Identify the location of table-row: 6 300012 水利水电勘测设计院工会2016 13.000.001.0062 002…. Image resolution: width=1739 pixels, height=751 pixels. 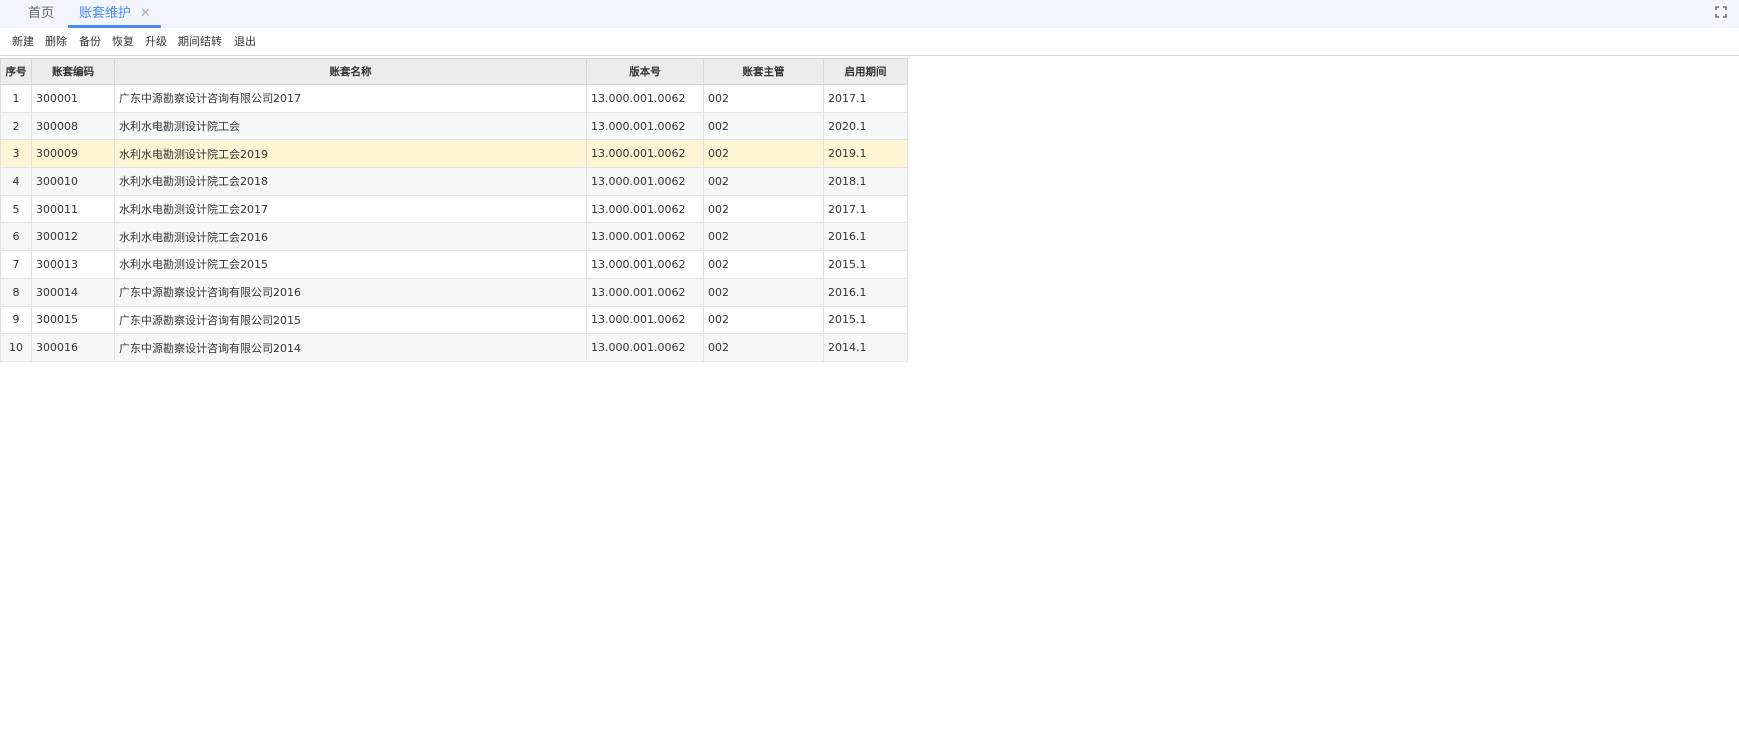
(454, 237).